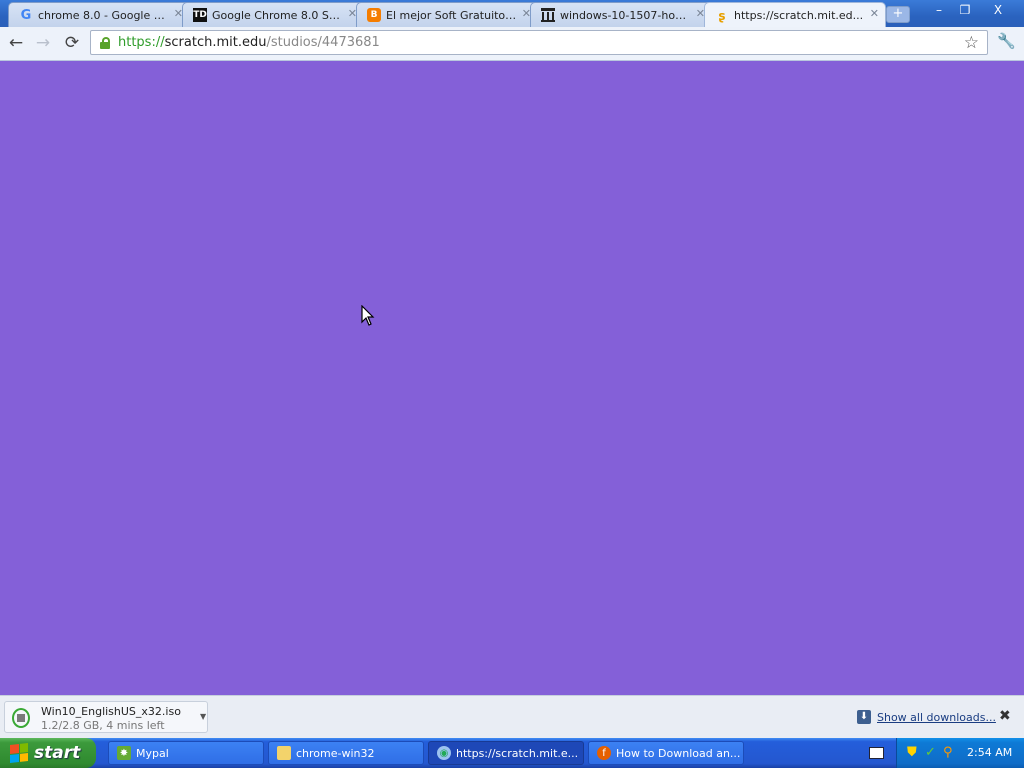  What do you see at coordinates (960, 753) in the screenshot?
I see `system-tray: ⛊ ✓ ⚲ 2:54 AM` at bounding box center [960, 753].